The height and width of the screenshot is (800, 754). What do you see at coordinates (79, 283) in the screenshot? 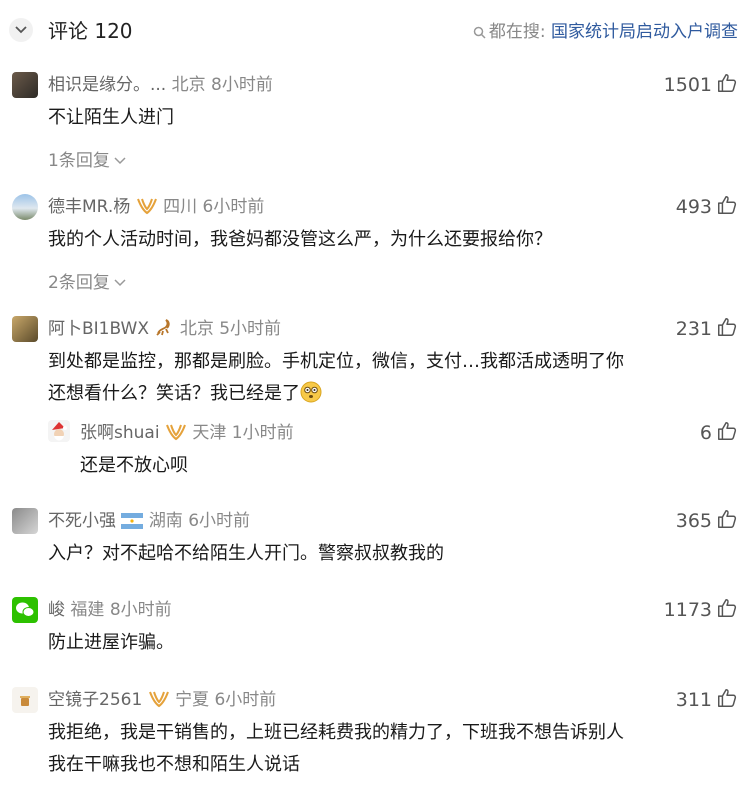
I see `replies-count: 2条回复` at bounding box center [79, 283].